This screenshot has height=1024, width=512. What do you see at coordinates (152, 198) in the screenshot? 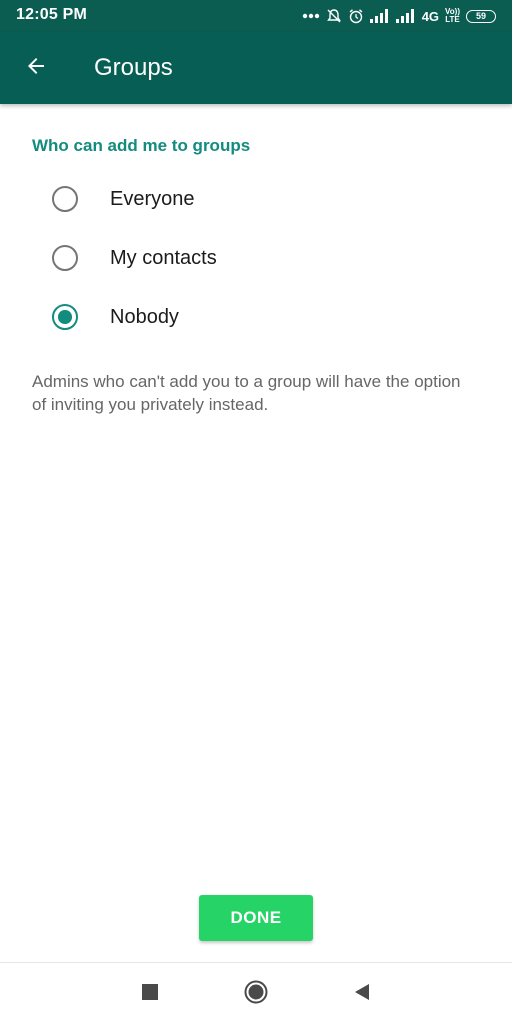
I see `radio-label: Everyone` at bounding box center [152, 198].